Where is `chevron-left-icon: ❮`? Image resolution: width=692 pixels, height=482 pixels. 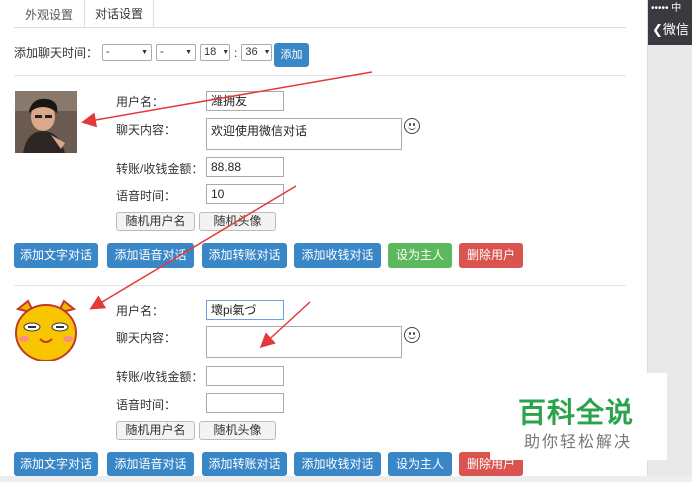 chevron-left-icon: ❮ is located at coordinates (657, 29).